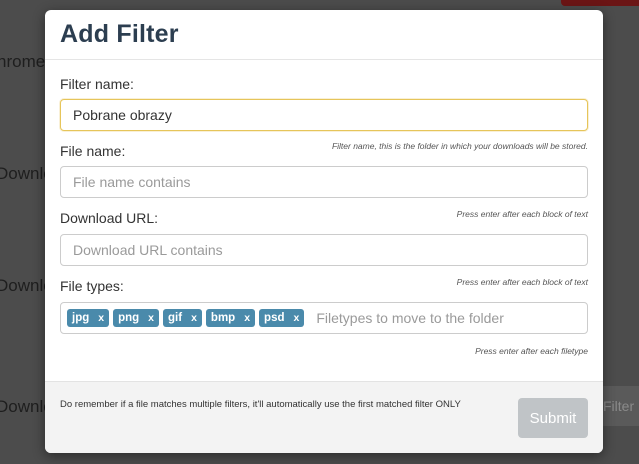 The height and width of the screenshot is (464, 639). Describe the element at coordinates (93, 151) in the screenshot. I see `file-name-label: File name:` at that location.